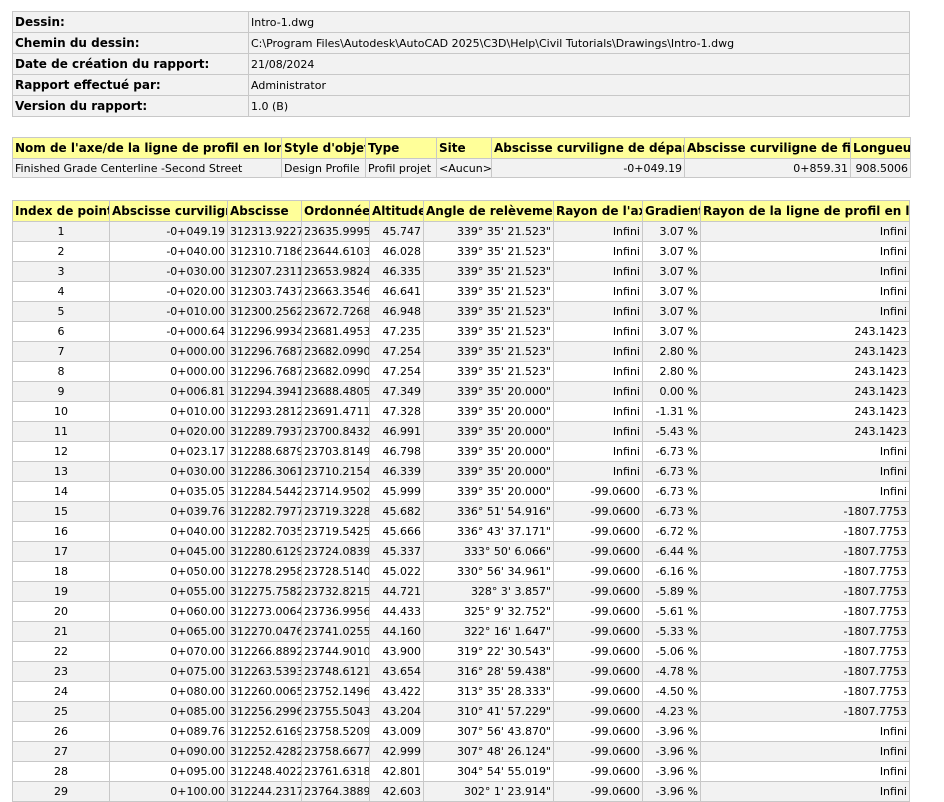 This screenshot has width=944, height=802. What do you see at coordinates (805, 391) in the screenshot?
I see `table-cell: 243.1423` at bounding box center [805, 391].